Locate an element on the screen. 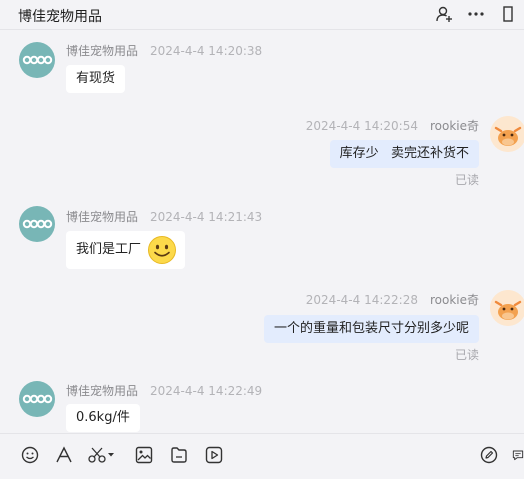 This screenshot has width=524, height=479. message-text: 我们是工厂 is located at coordinates (109, 249).